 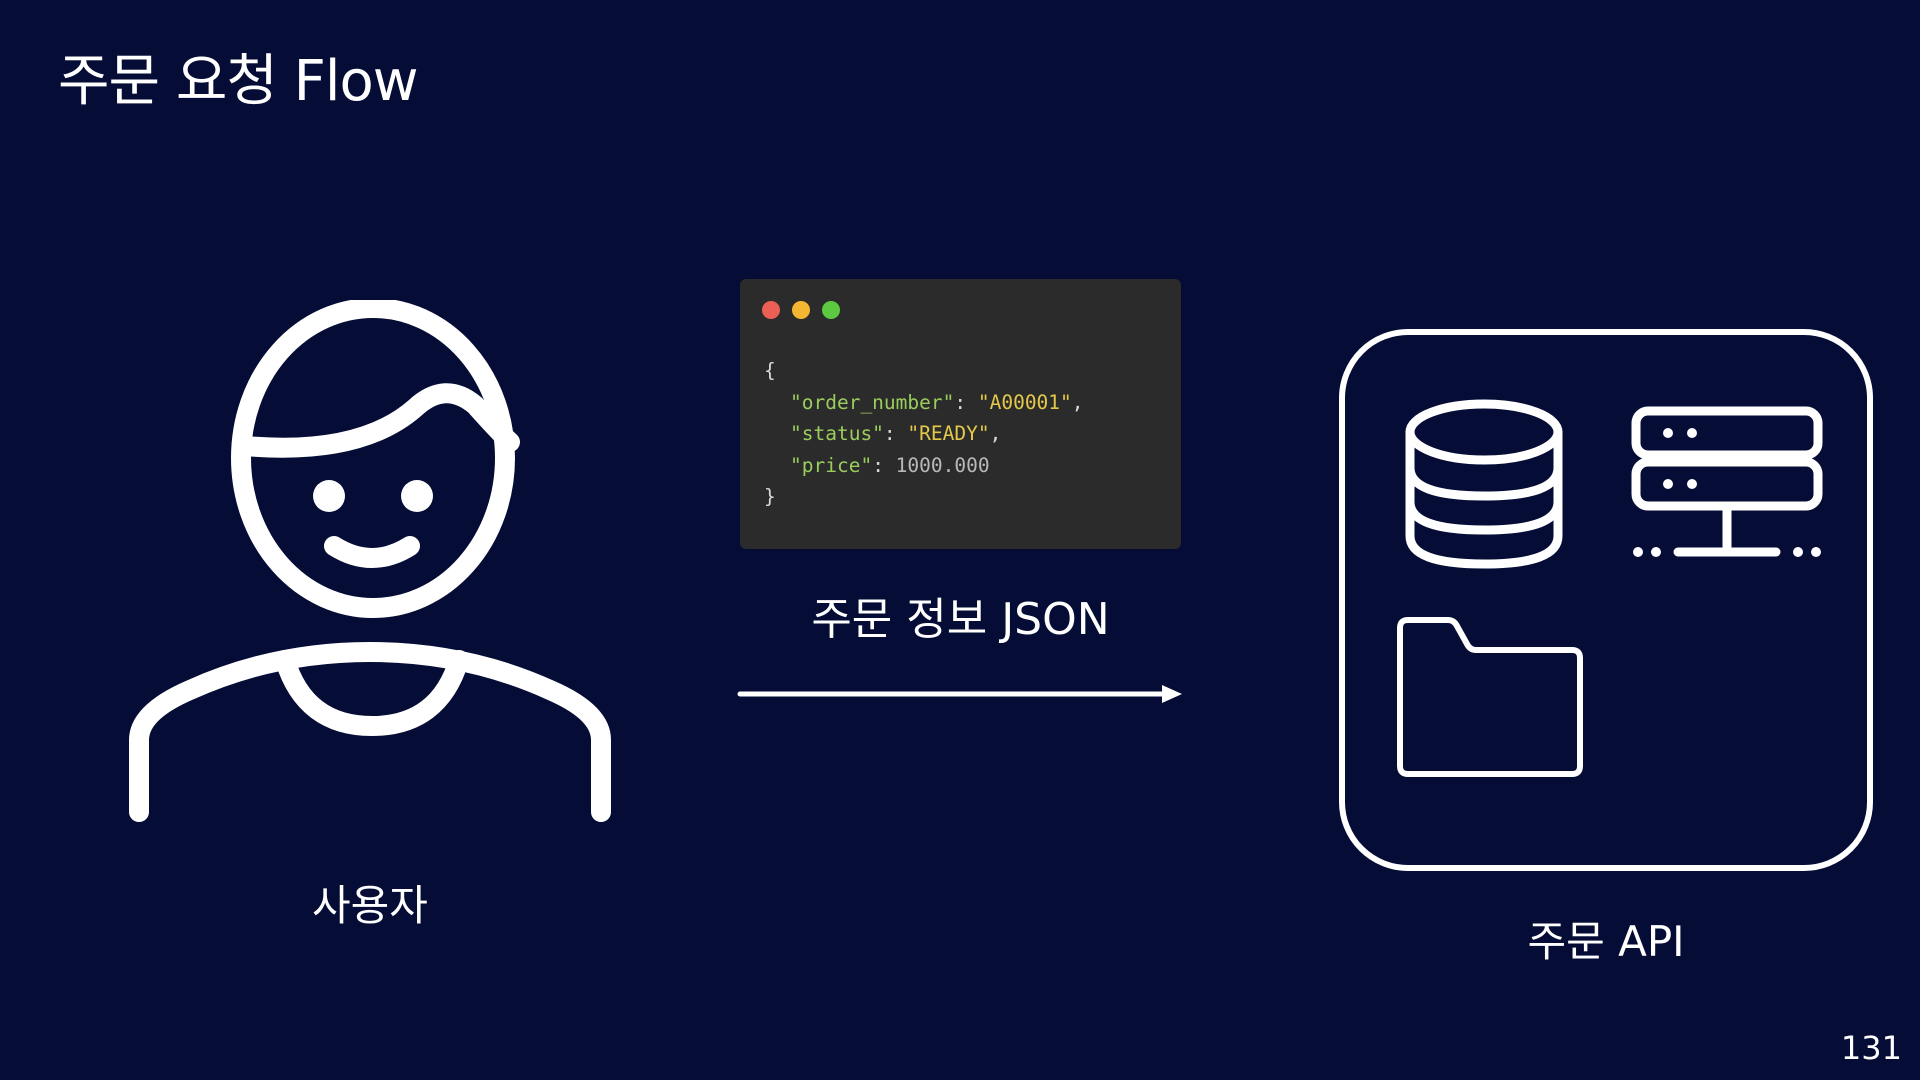 I want to click on maximize-dot, so click(x=831, y=310).